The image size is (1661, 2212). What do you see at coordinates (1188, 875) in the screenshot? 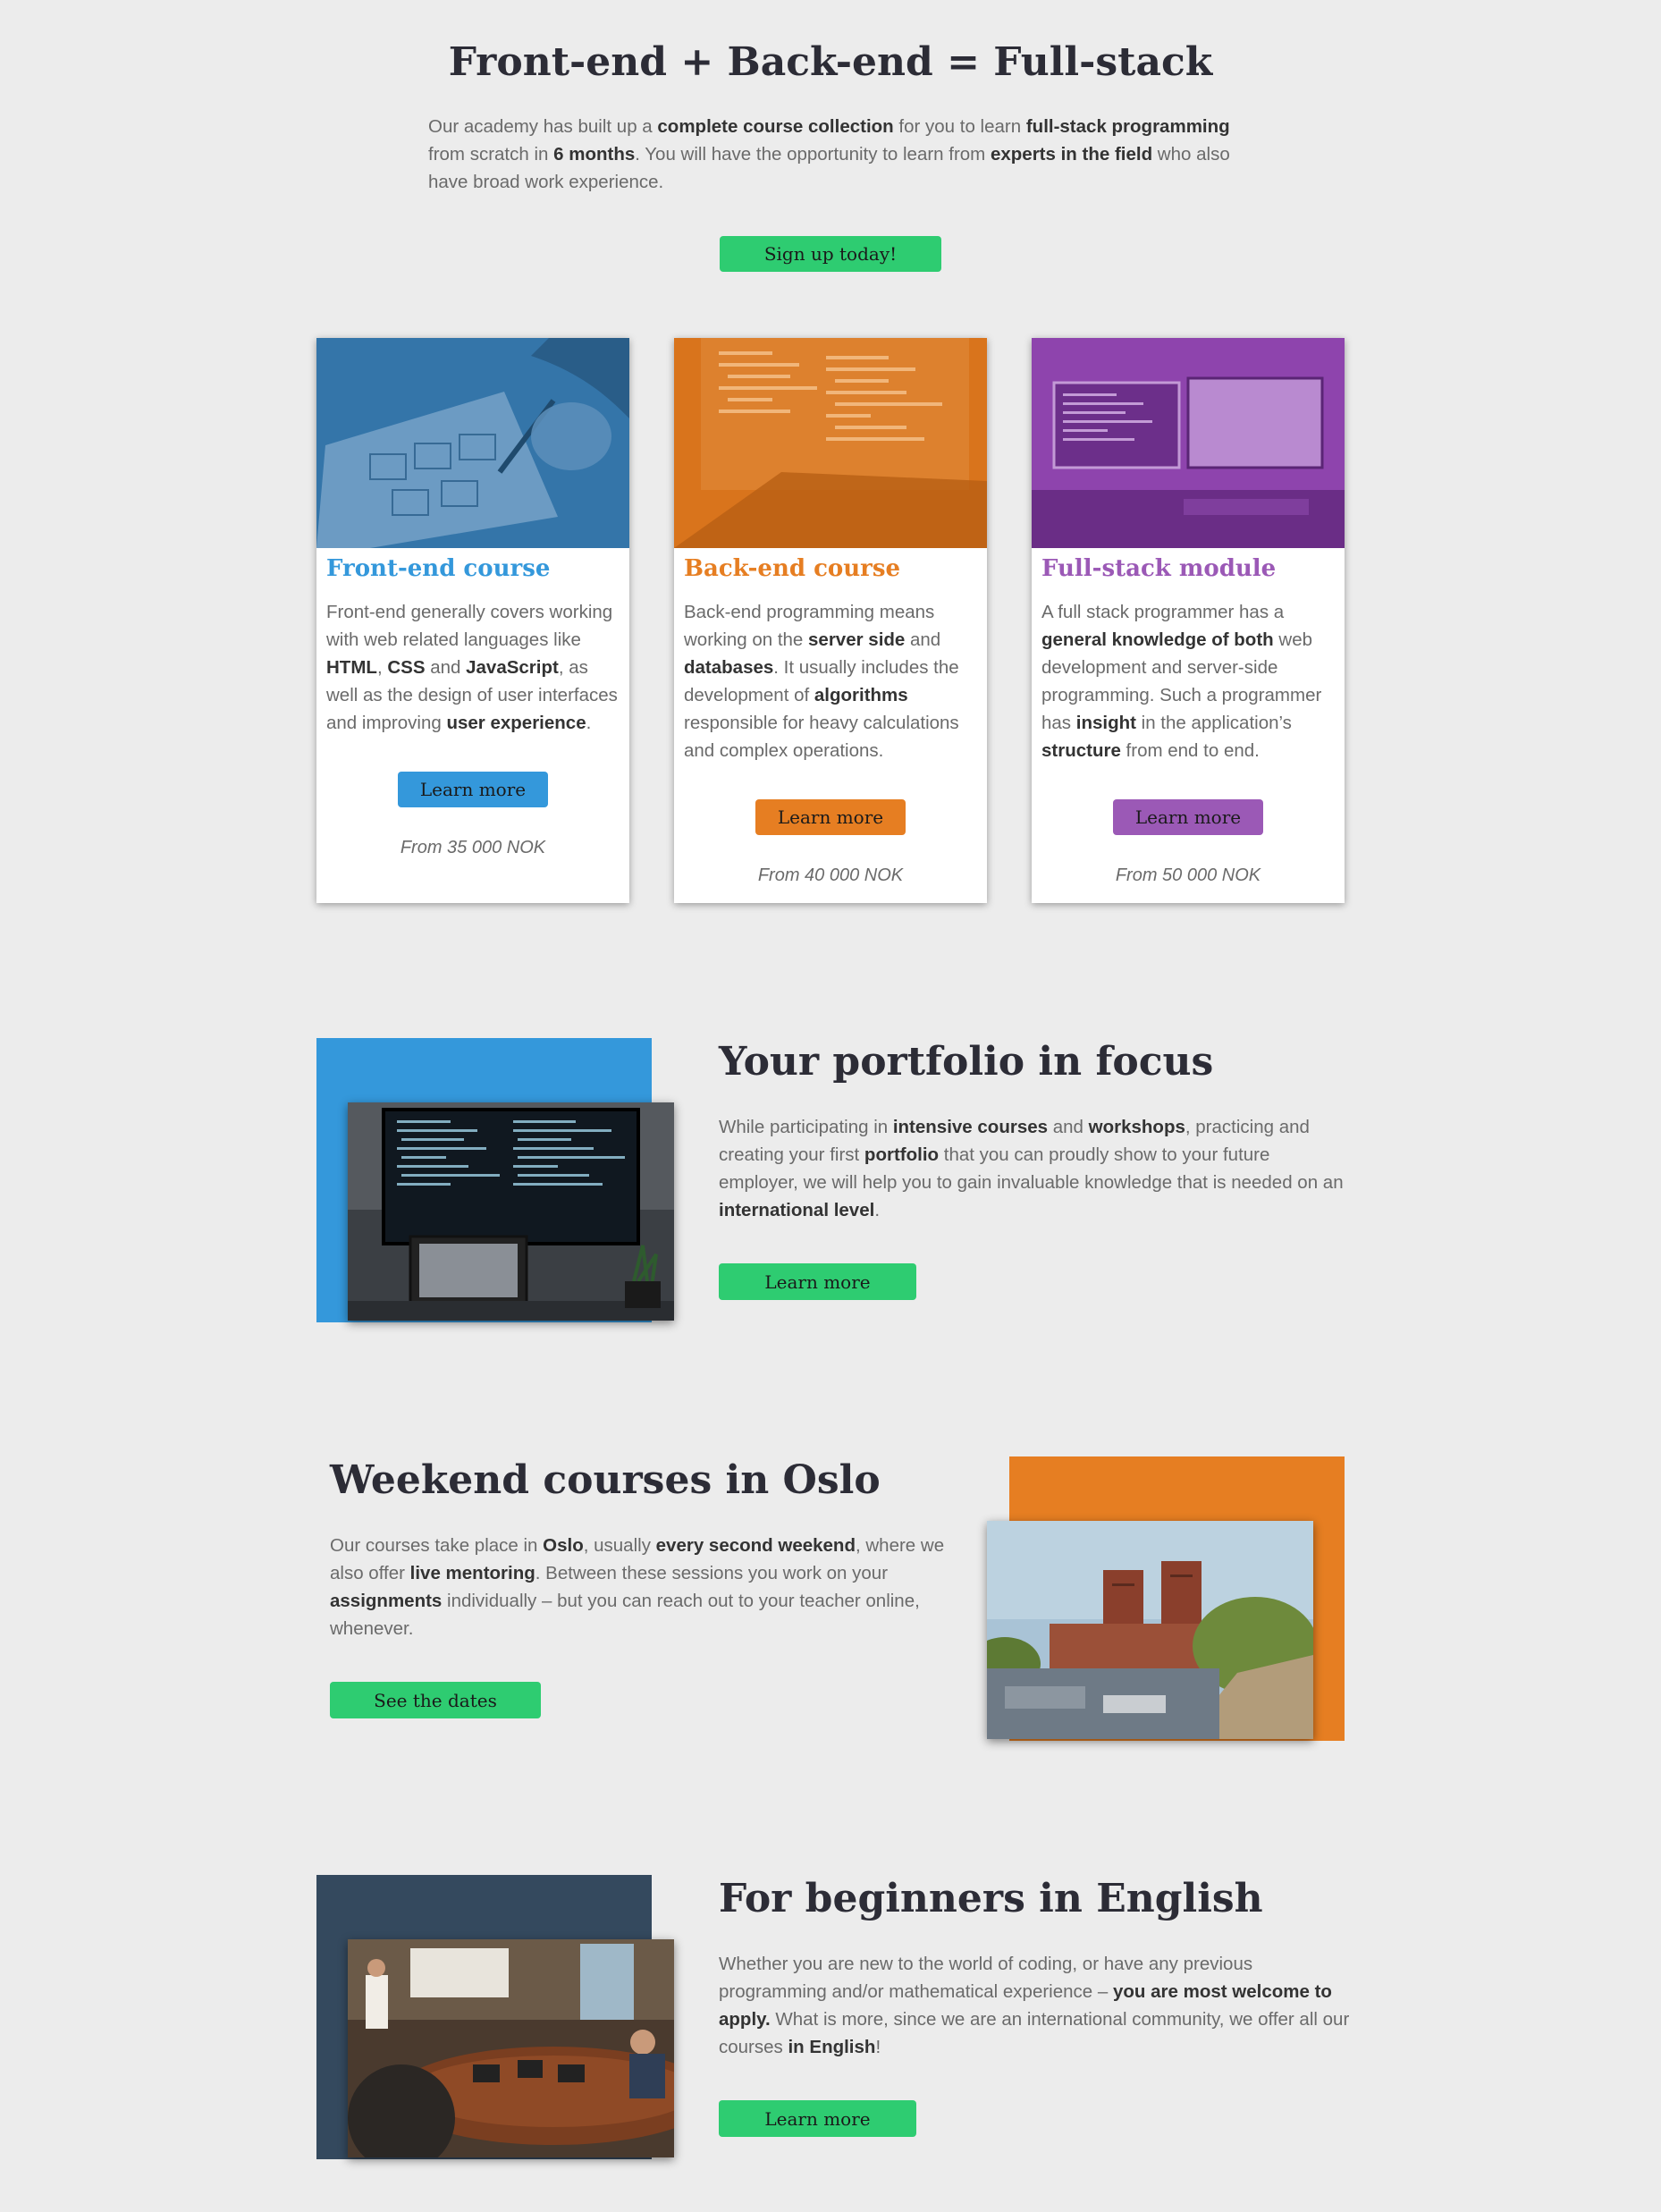
I see `card-price: From 50 000 NOK` at bounding box center [1188, 875].